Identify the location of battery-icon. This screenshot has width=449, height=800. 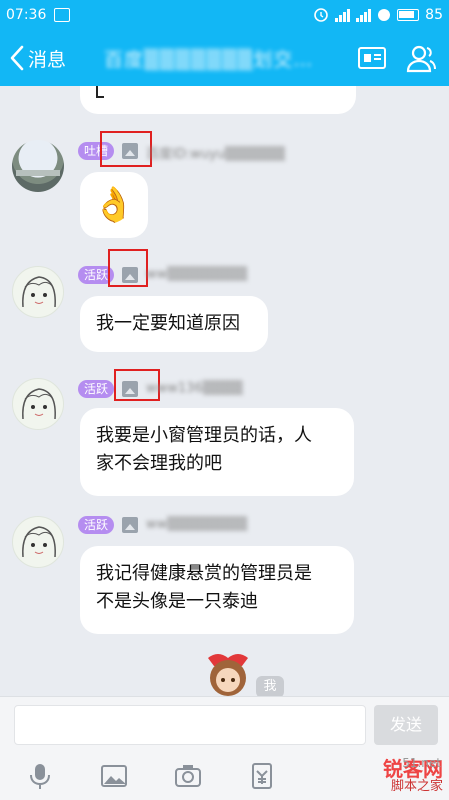
(408, 15).